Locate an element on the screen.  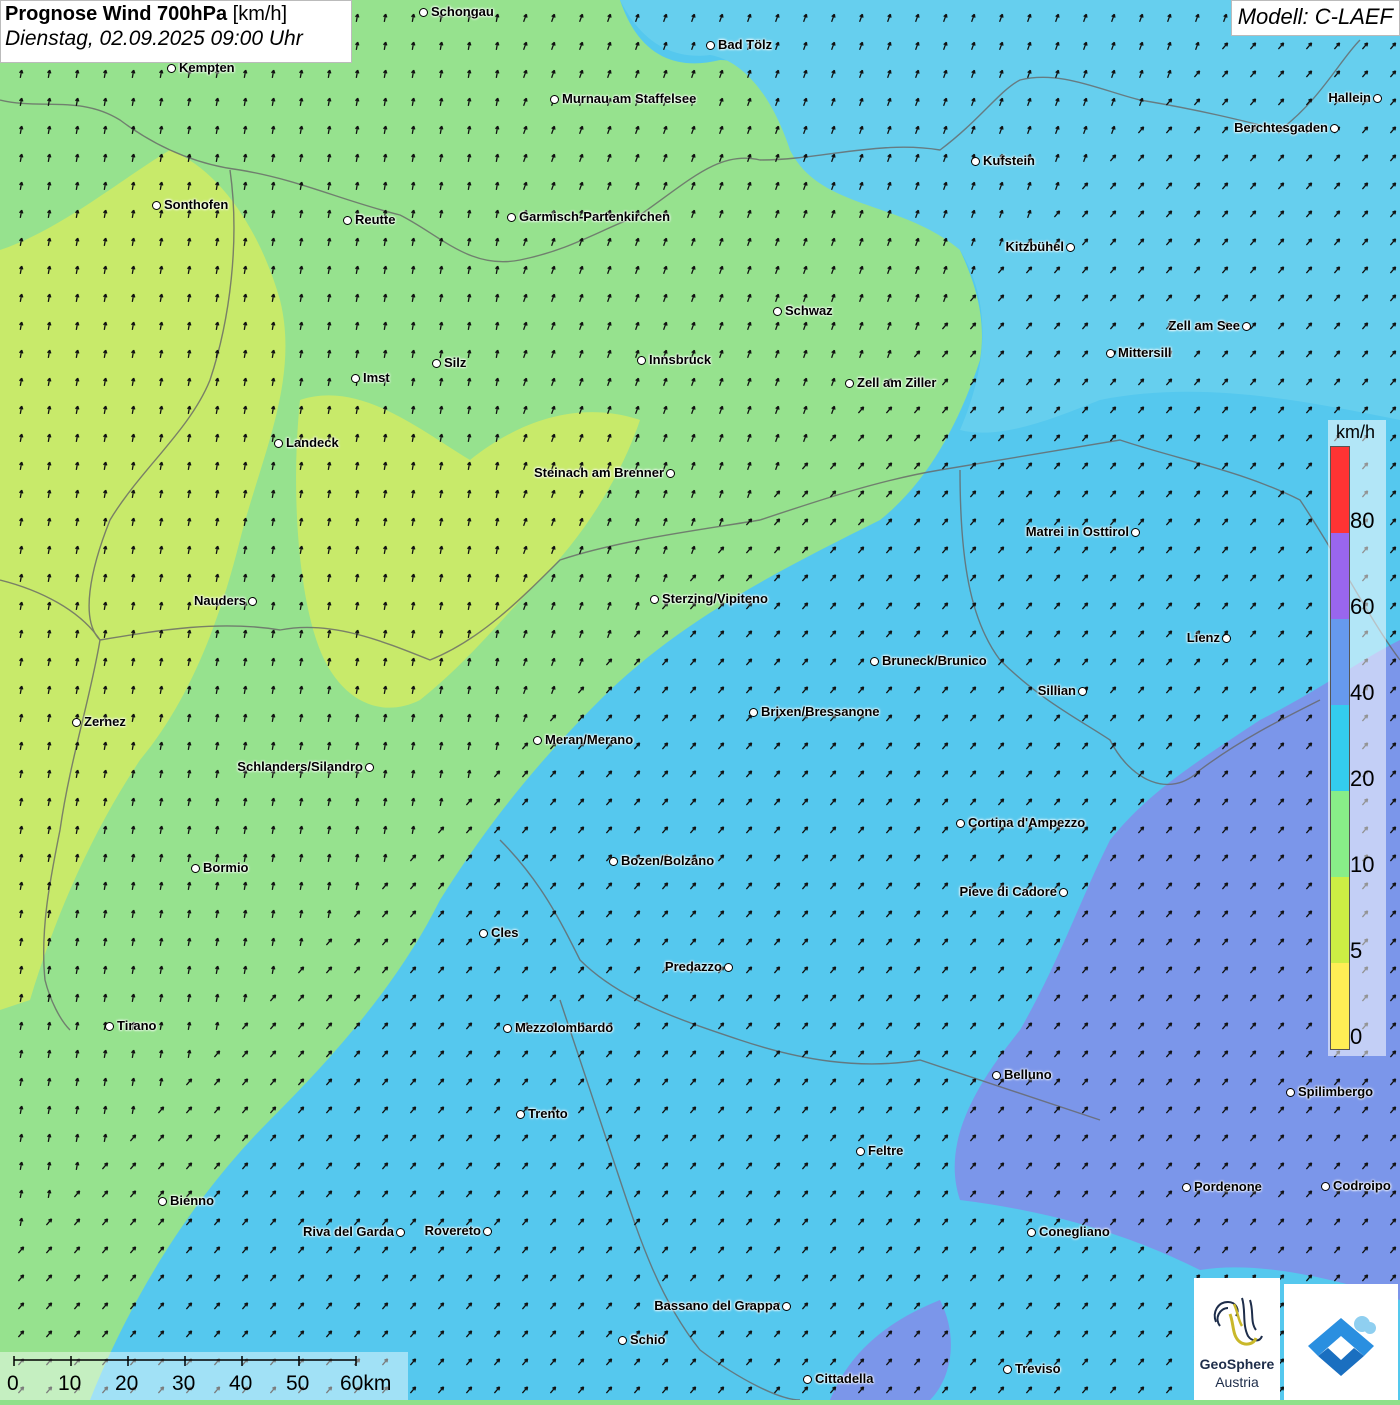
weather-app-logo is located at coordinates (1341, 1342).